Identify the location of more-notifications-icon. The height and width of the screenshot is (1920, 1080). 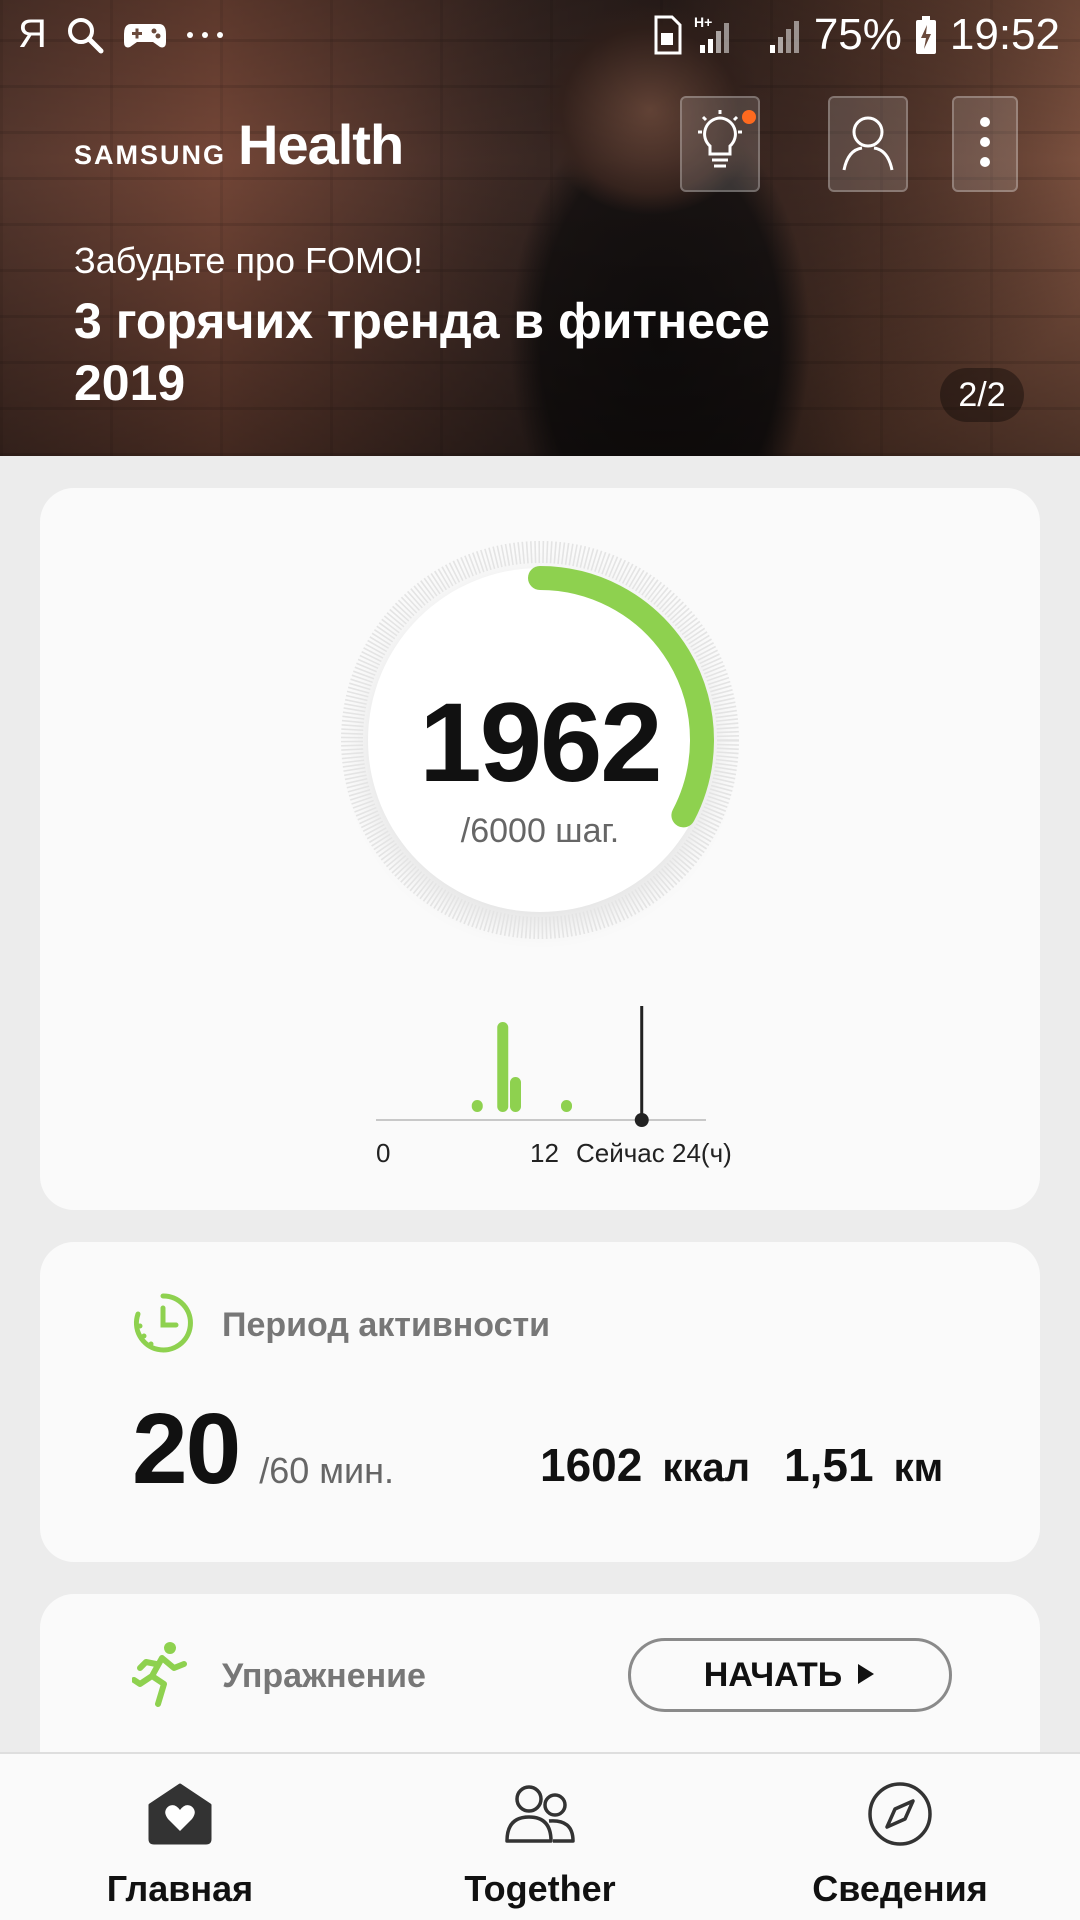
(205, 35).